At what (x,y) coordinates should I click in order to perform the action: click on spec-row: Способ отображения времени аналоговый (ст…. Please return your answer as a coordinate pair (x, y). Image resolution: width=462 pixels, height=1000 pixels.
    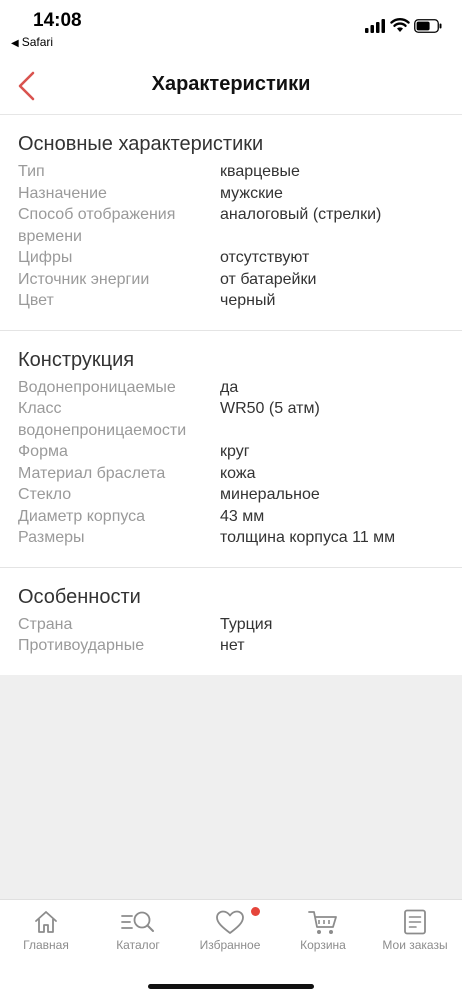
    Looking at the image, I should click on (231, 225).